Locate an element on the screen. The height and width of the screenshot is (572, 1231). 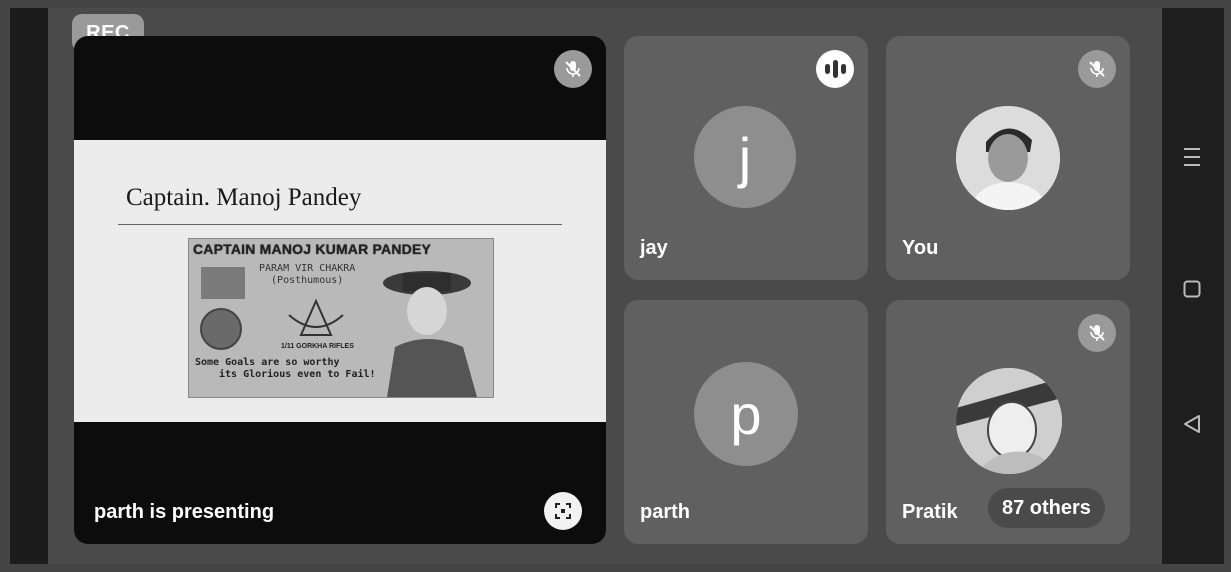
triangle-back-icon is located at coordinates (1192, 424).